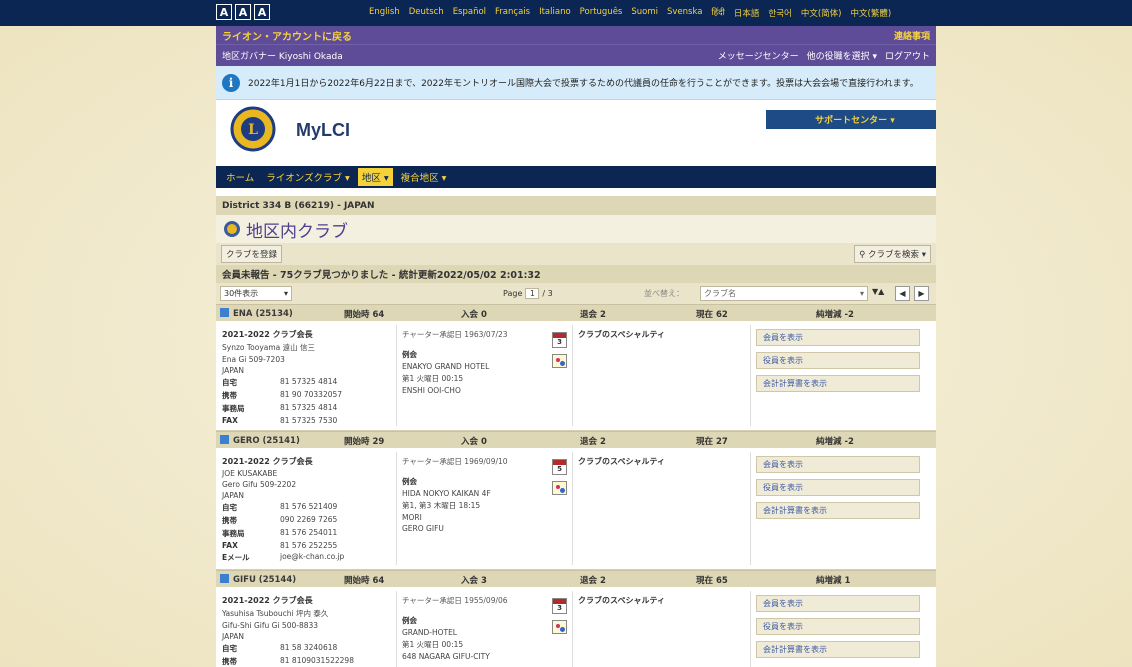 This screenshot has width=1132, height=667. Describe the element at coordinates (474, 581) in the screenshot. I see `stat-joined: 入会 3` at that location.